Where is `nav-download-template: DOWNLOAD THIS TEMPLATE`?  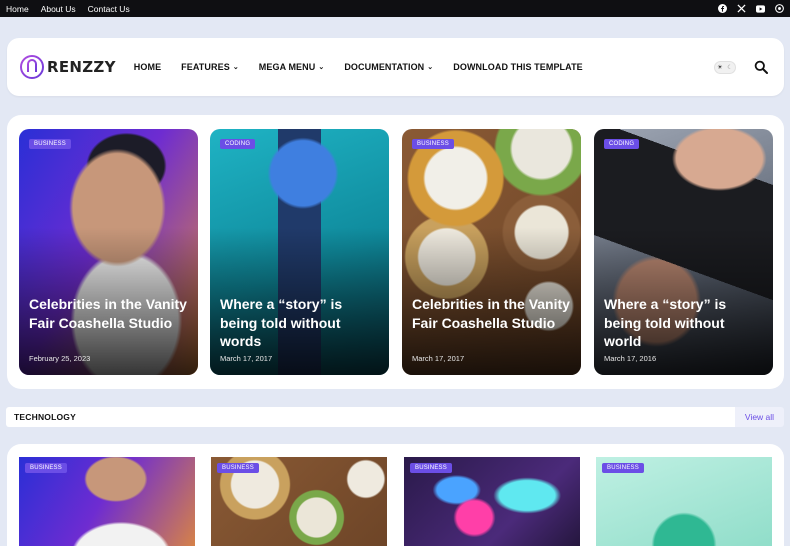
nav-download-template: DOWNLOAD THIS TEMPLATE is located at coordinates (518, 67).